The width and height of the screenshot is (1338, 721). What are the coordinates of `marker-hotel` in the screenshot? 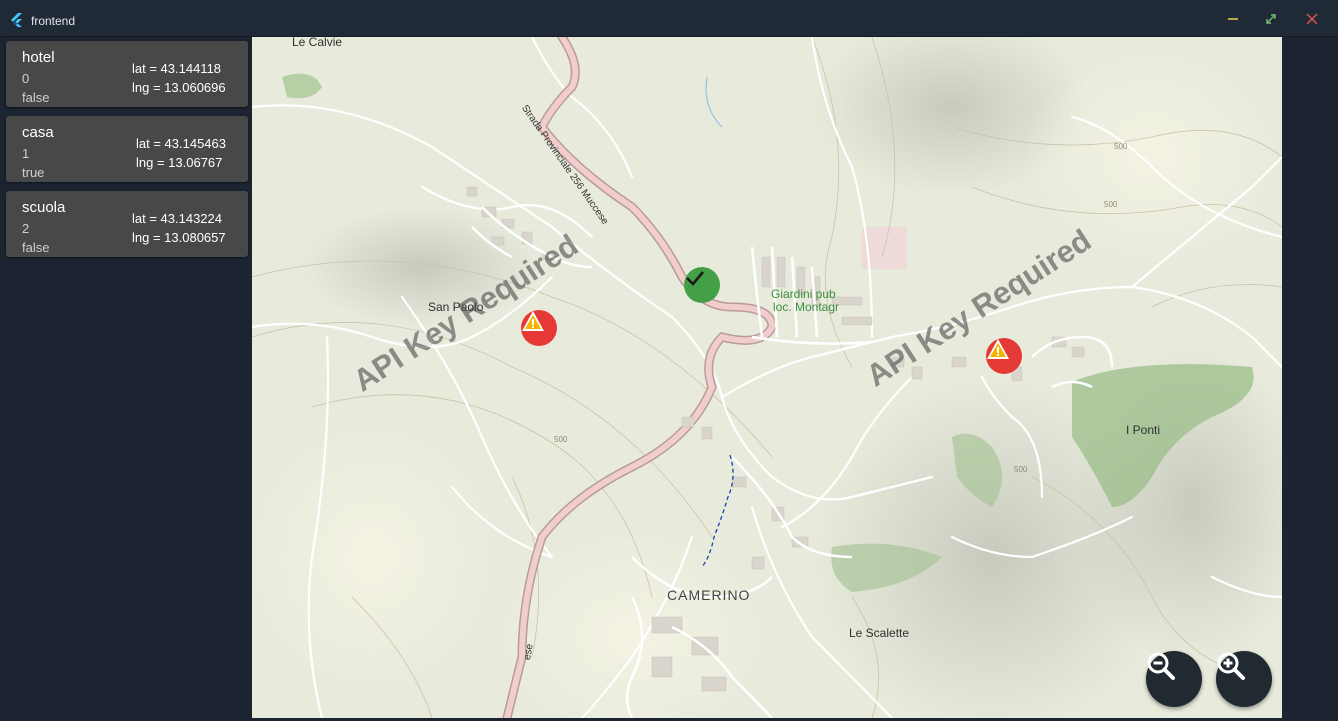 It's located at (539, 328).